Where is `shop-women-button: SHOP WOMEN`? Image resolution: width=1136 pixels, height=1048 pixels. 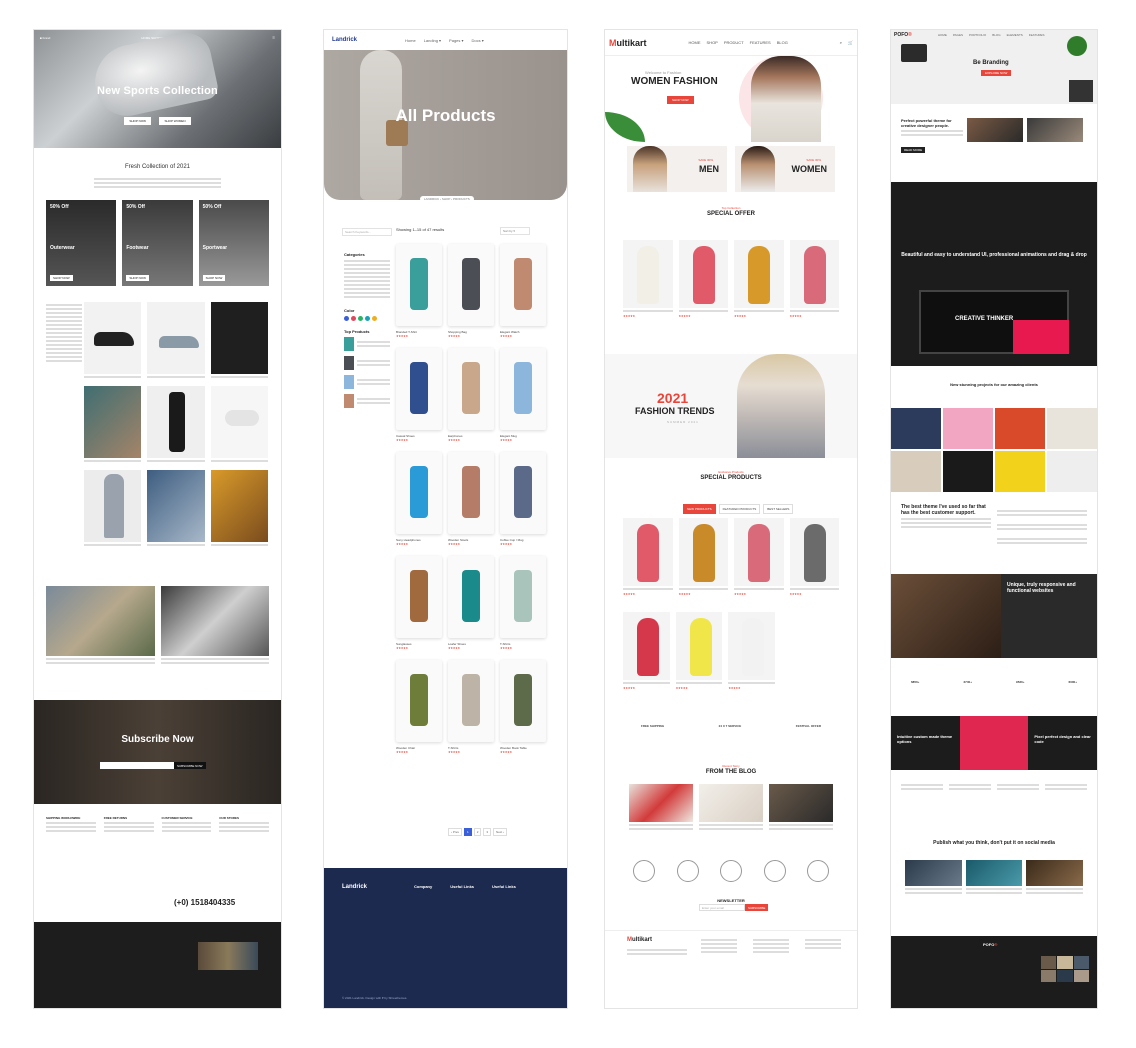 shop-women-button: SHOP WOMEN is located at coordinates (175, 121).